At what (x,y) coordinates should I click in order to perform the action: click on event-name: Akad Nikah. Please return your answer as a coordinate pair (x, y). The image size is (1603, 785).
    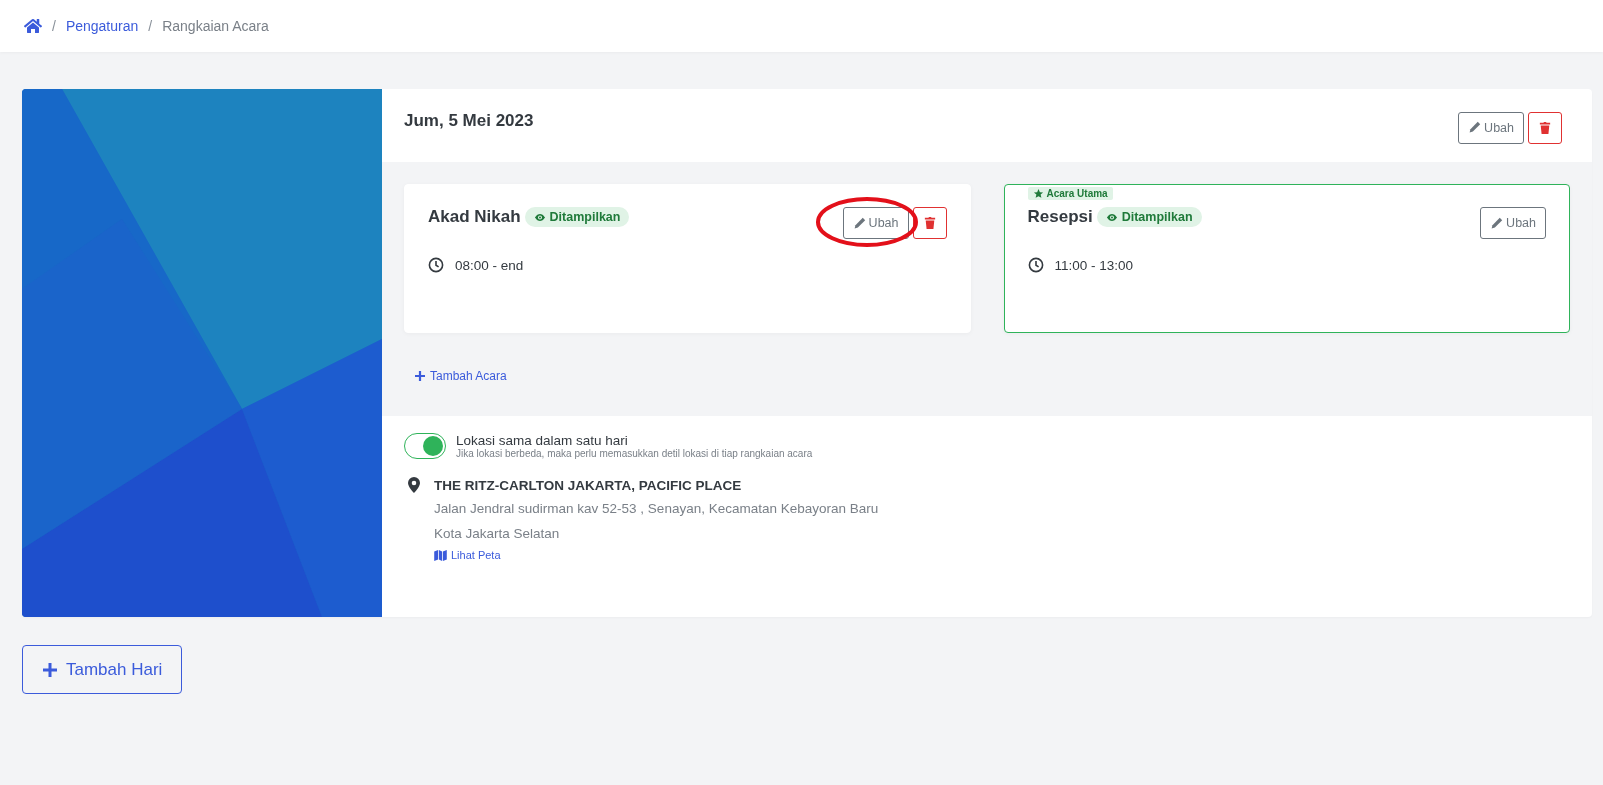
    Looking at the image, I should click on (474, 217).